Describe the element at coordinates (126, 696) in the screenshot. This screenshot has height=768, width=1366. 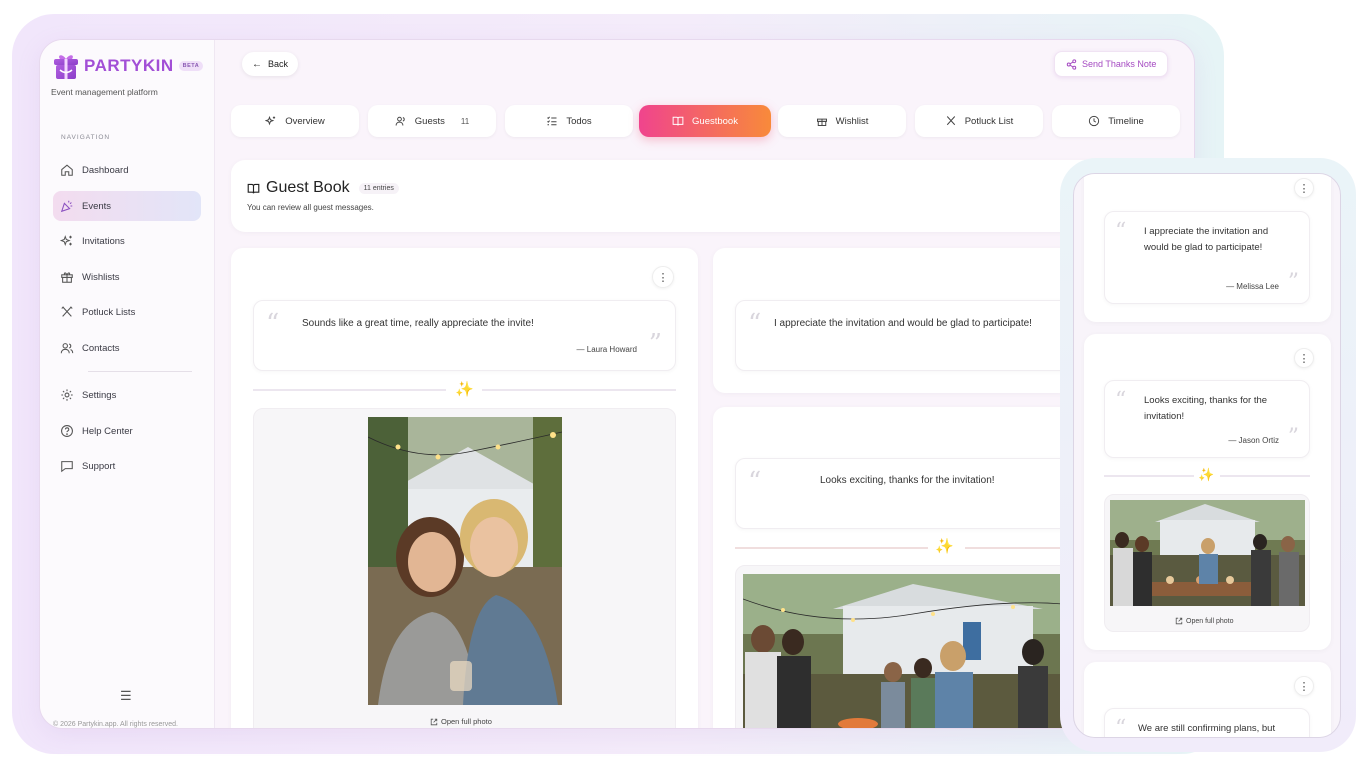
I see `hamburger-icon: ☰` at that location.